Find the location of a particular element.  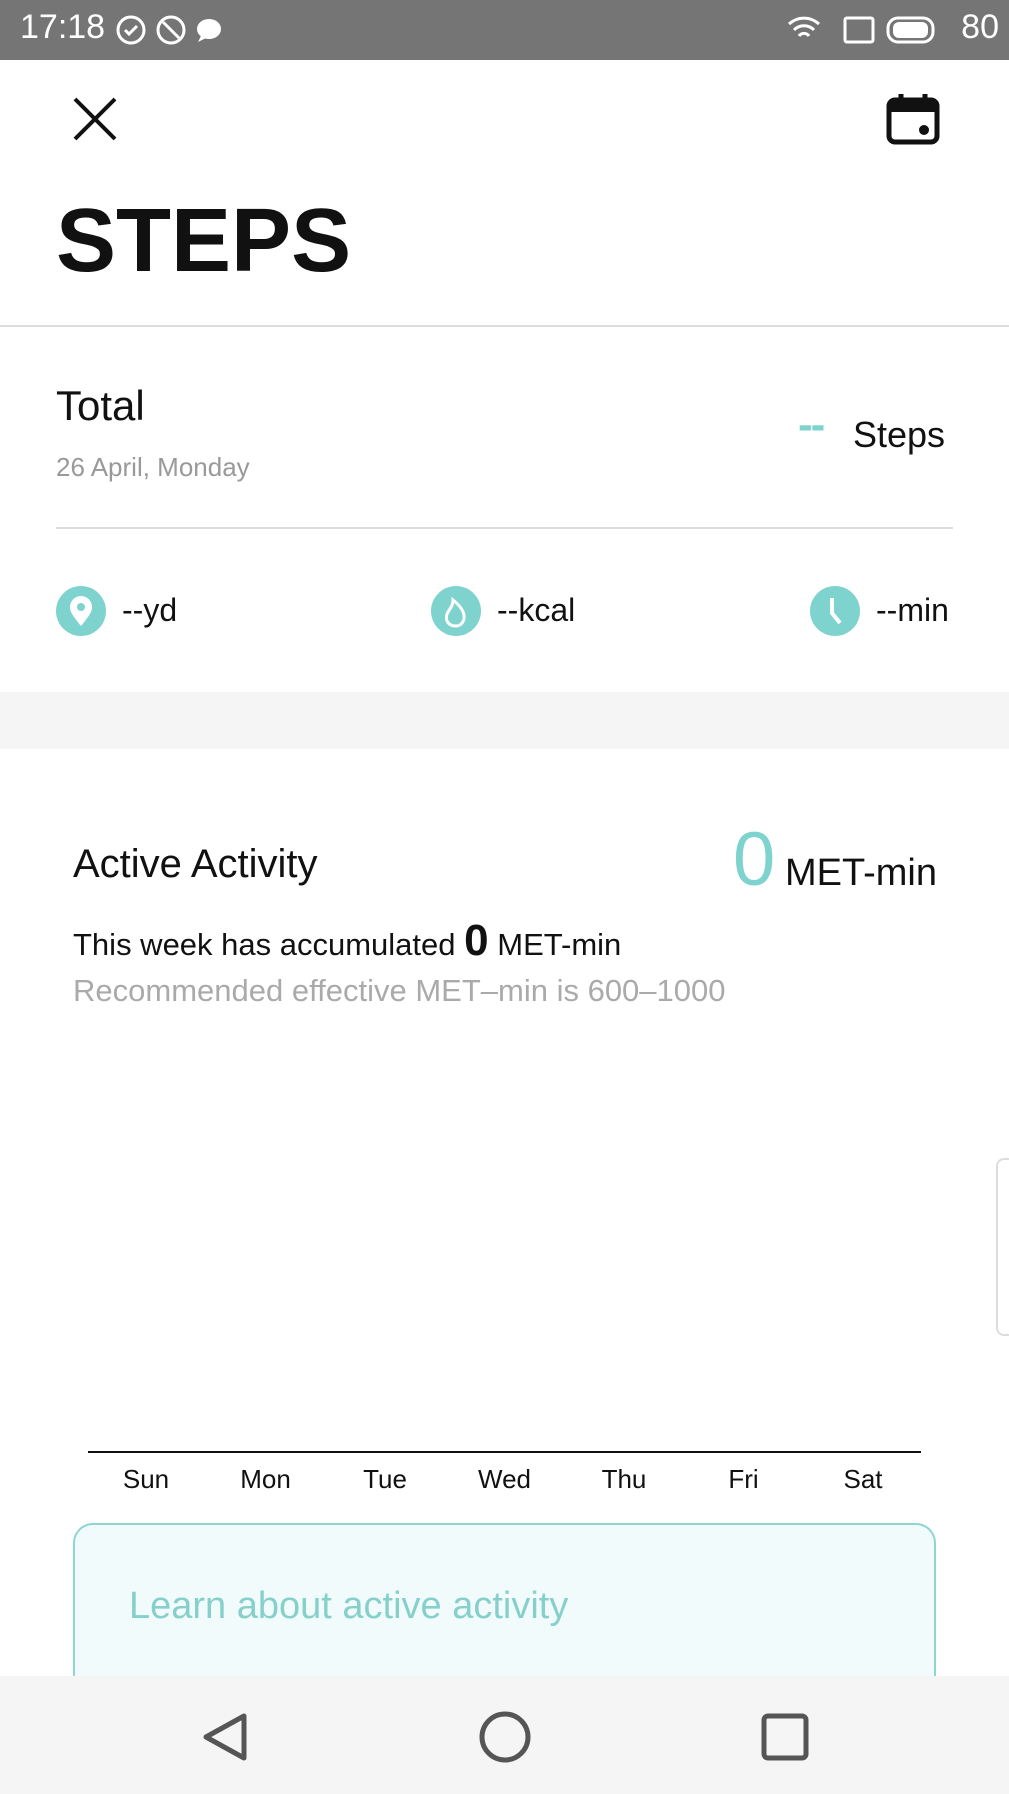

week-value: 0 is located at coordinates (476, 940).